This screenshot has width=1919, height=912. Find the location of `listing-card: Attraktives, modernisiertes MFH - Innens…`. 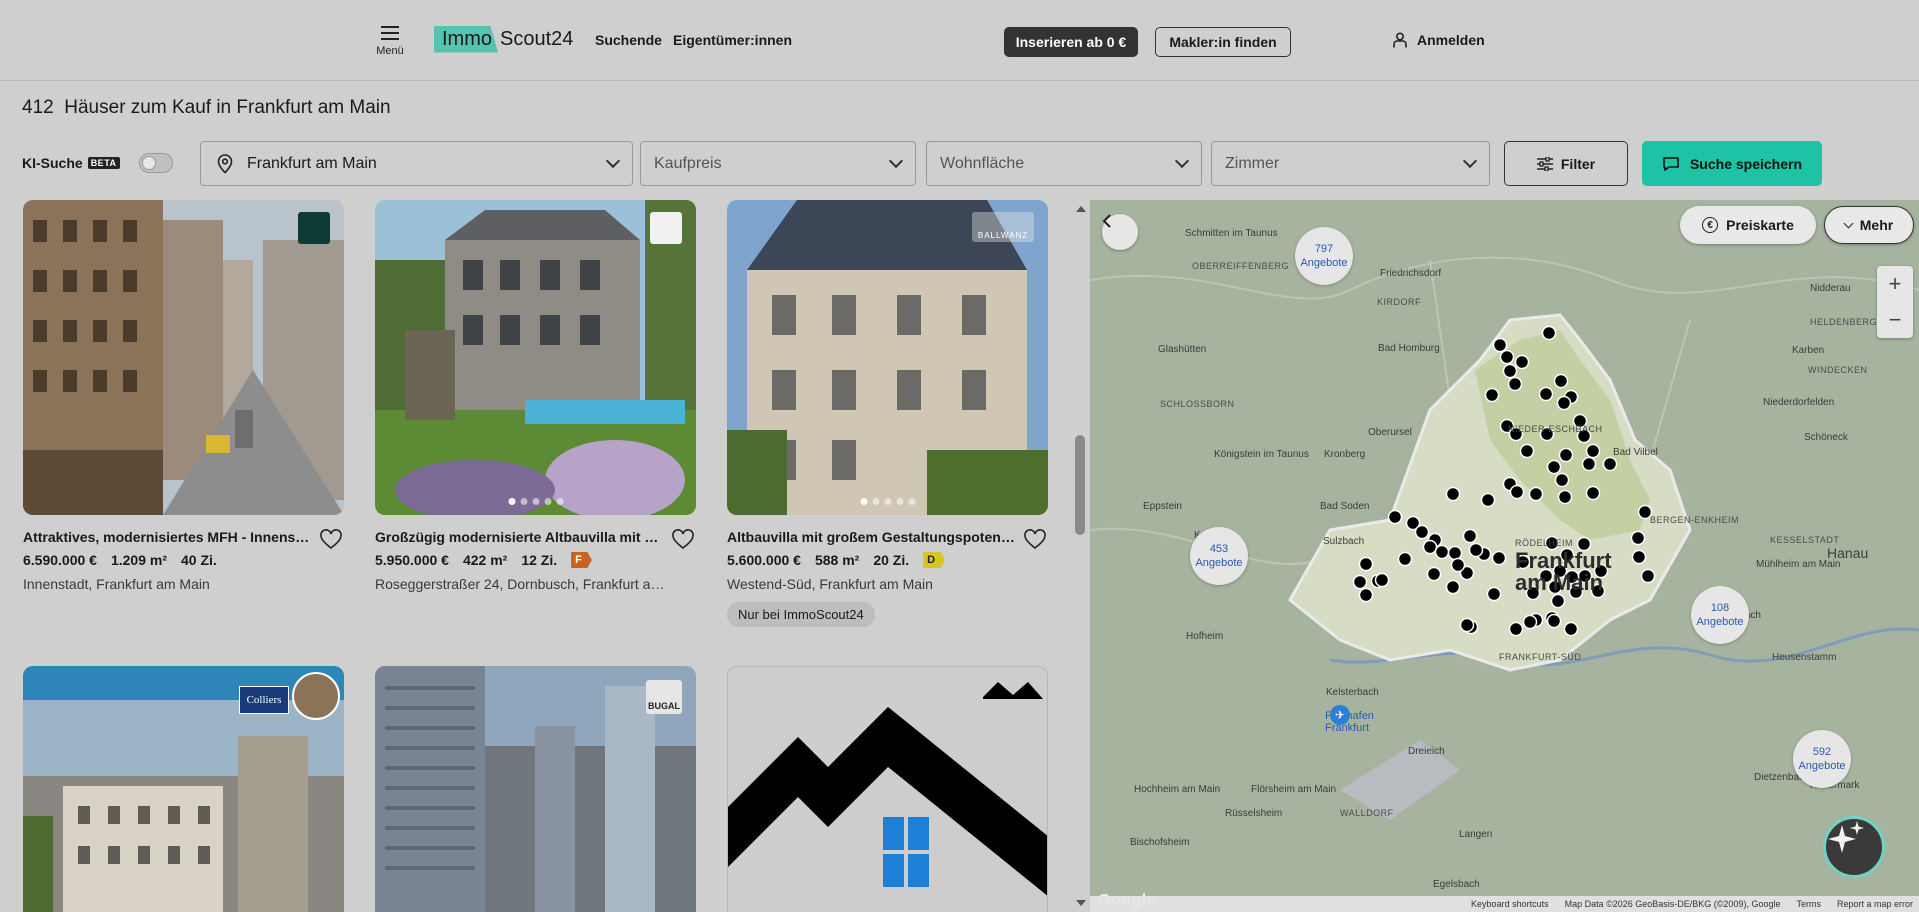

listing-card: Attraktives, modernisiertes MFH - Innens… is located at coordinates (183, 396).